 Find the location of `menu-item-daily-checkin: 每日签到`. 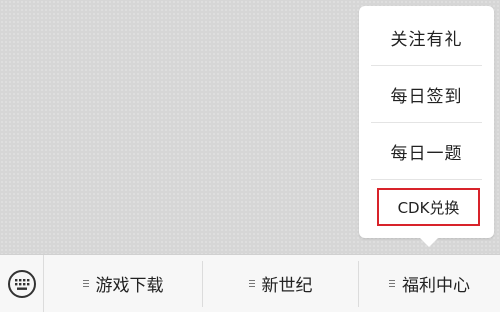

menu-item-daily-checkin: 每日签到 is located at coordinates (426, 94).